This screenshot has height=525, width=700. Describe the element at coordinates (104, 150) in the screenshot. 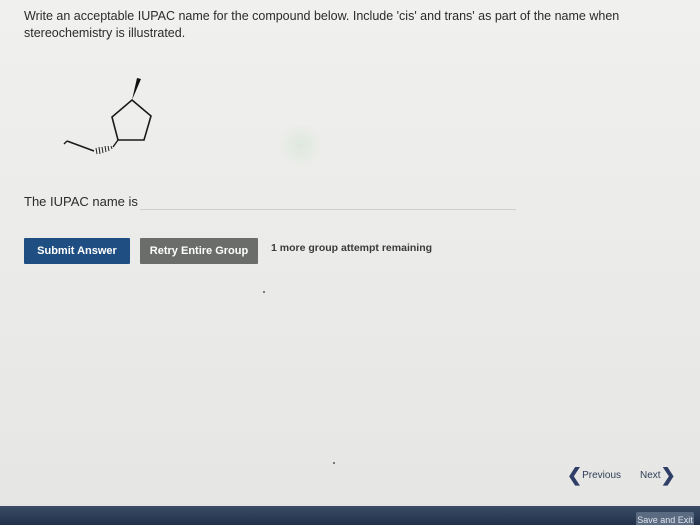

I see `hashed-wedge-bond-ethyl` at that location.